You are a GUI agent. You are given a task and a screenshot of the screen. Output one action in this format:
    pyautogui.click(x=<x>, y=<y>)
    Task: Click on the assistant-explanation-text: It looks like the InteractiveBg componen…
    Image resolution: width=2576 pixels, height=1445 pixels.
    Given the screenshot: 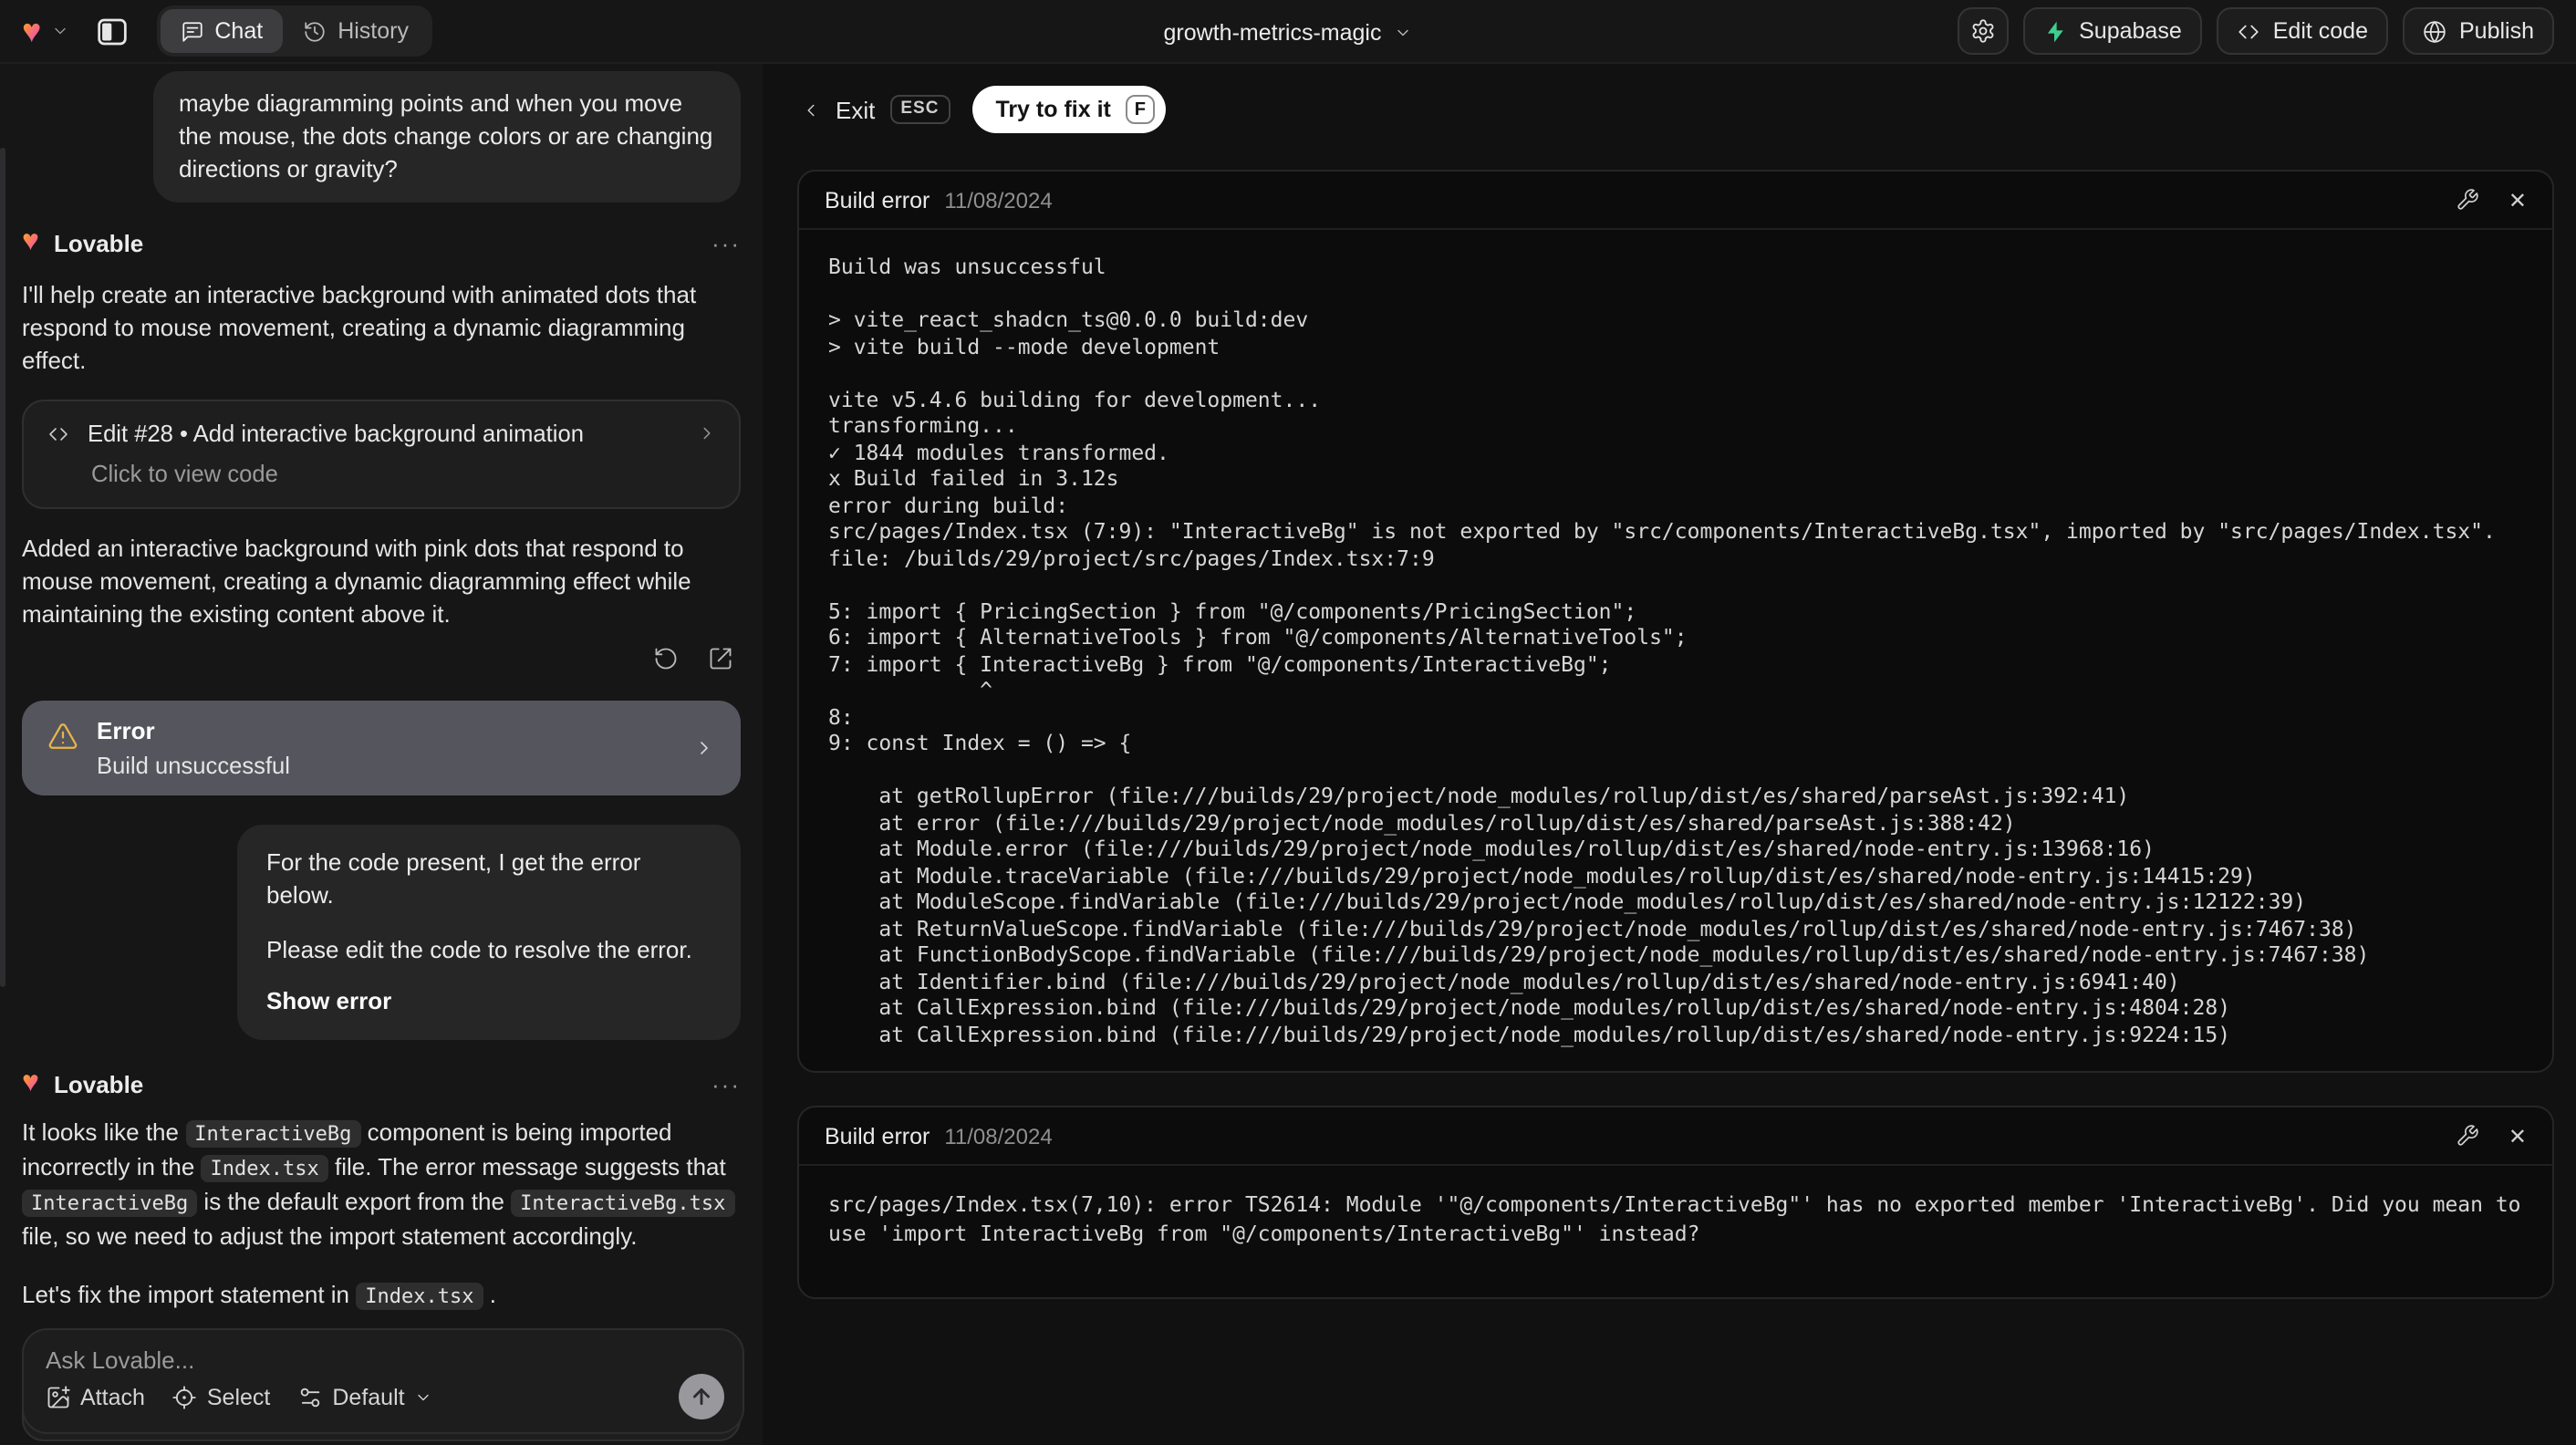 What is the action you would take?
    pyautogui.click(x=382, y=1185)
    